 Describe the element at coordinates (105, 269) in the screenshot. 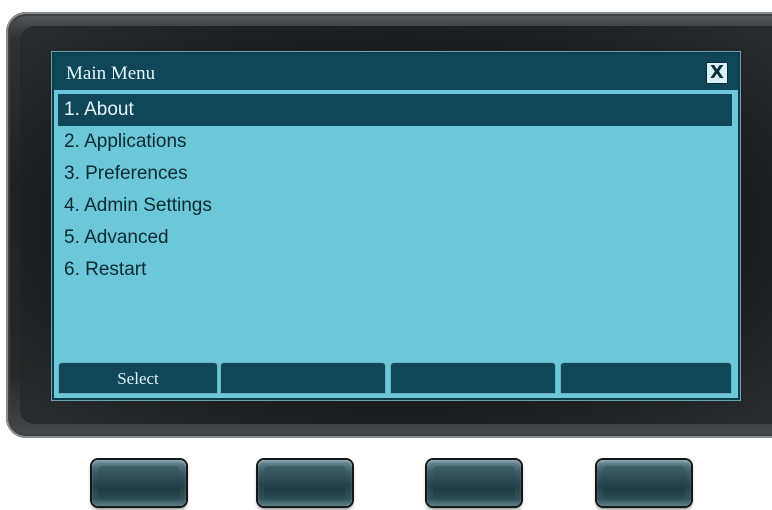

I see `menu-item-label: 6. Restart` at that location.